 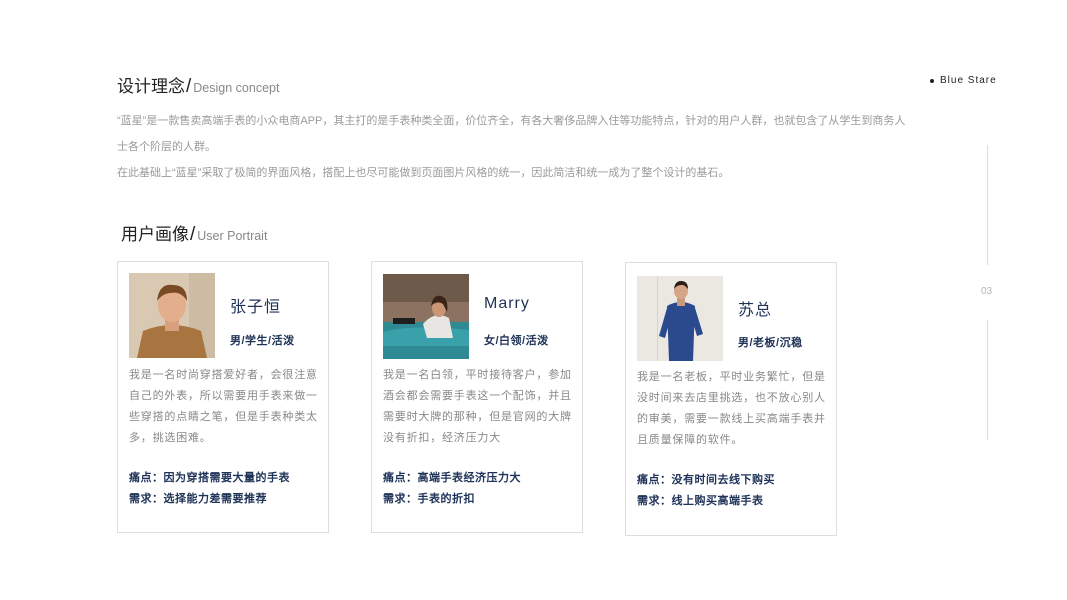 I want to click on user-portrait-title-en: User Portrait, so click(x=232, y=236).